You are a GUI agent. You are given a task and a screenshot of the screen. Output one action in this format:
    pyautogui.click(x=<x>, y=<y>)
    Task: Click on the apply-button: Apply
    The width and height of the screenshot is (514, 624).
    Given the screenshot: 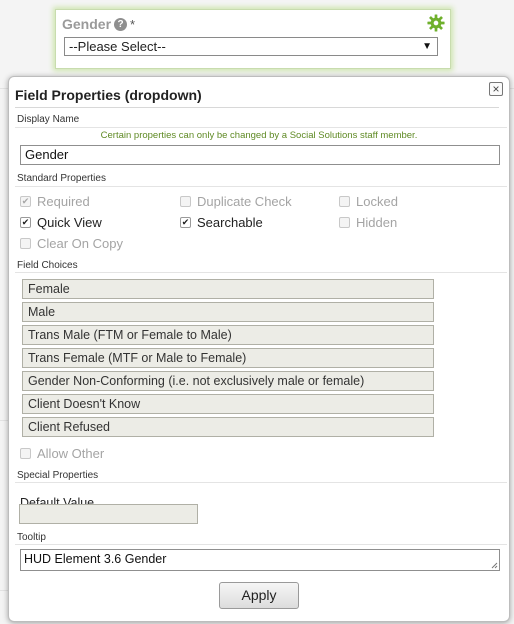 What is the action you would take?
    pyautogui.click(x=259, y=595)
    